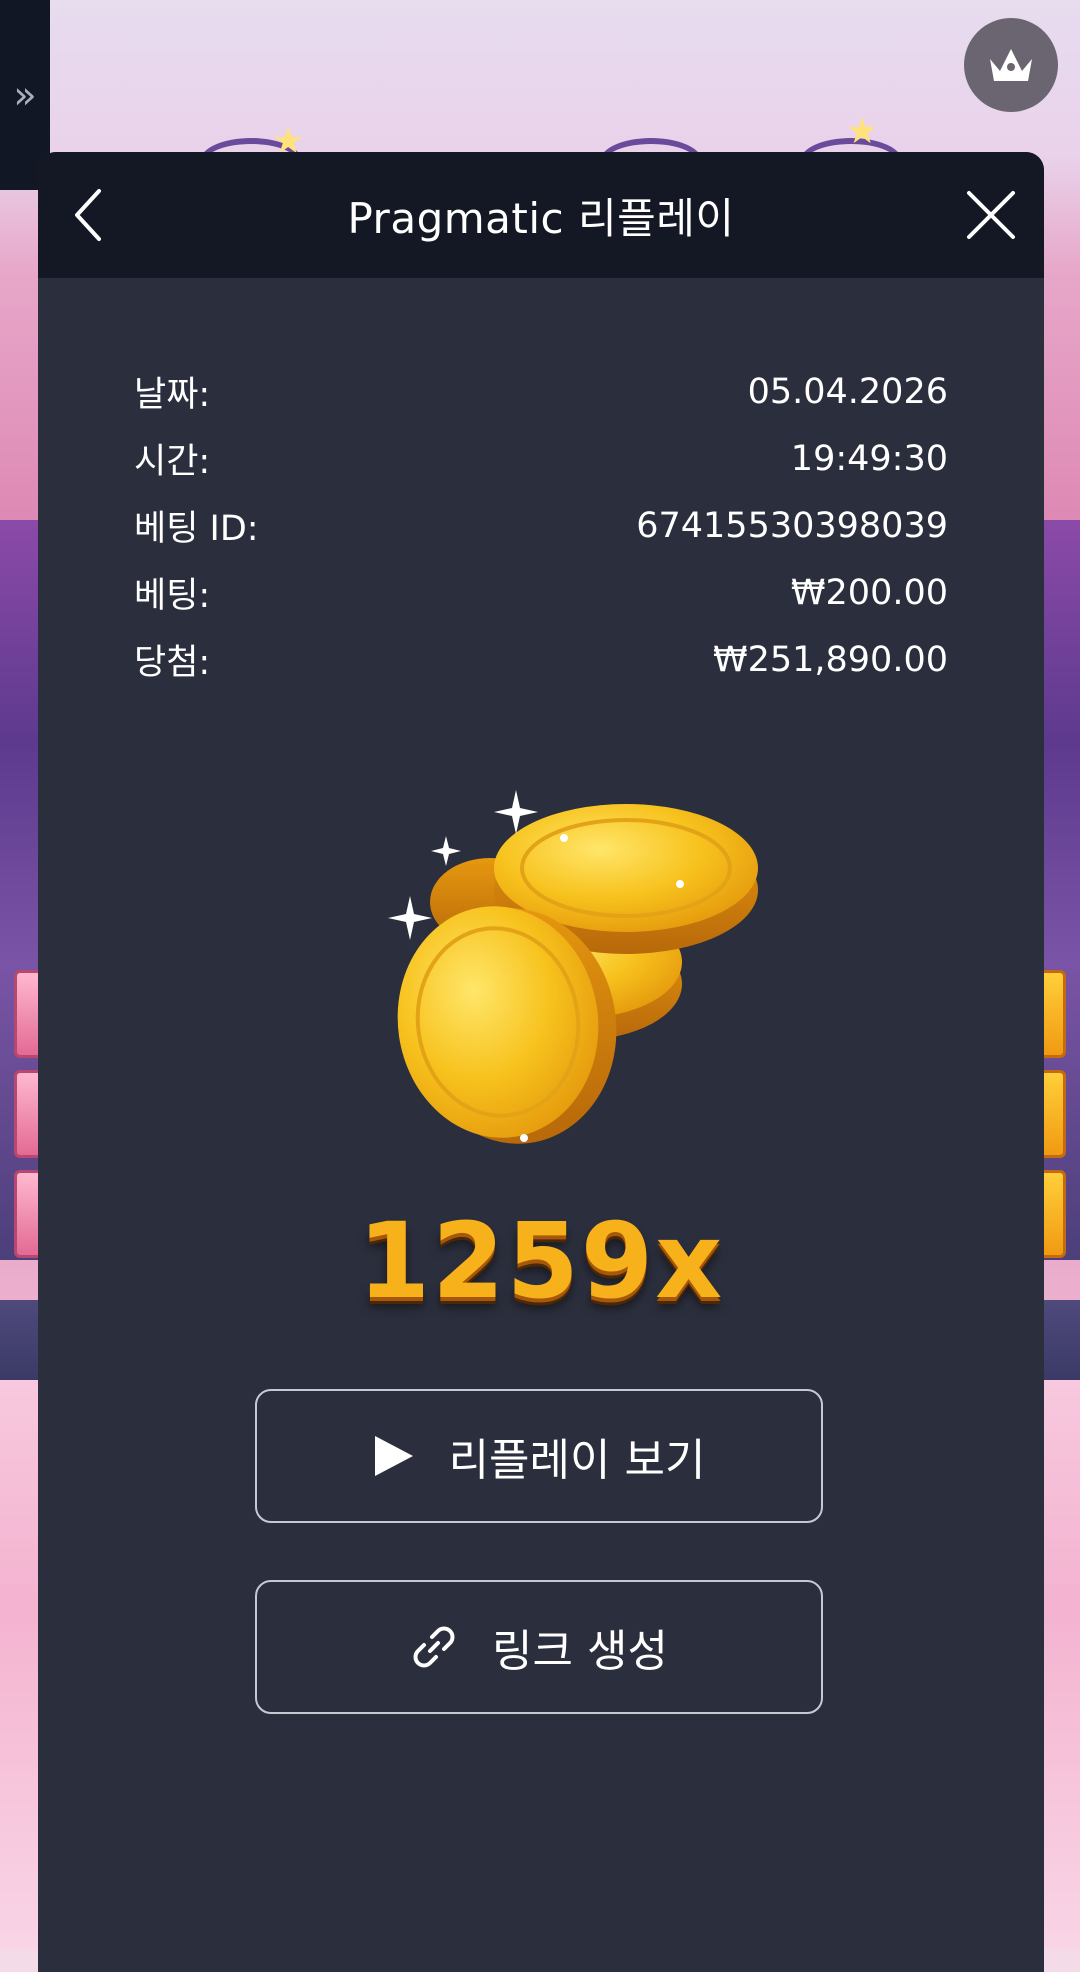 The width and height of the screenshot is (1080, 1972). I want to click on info-label: 베팅 ID:, so click(196, 529).